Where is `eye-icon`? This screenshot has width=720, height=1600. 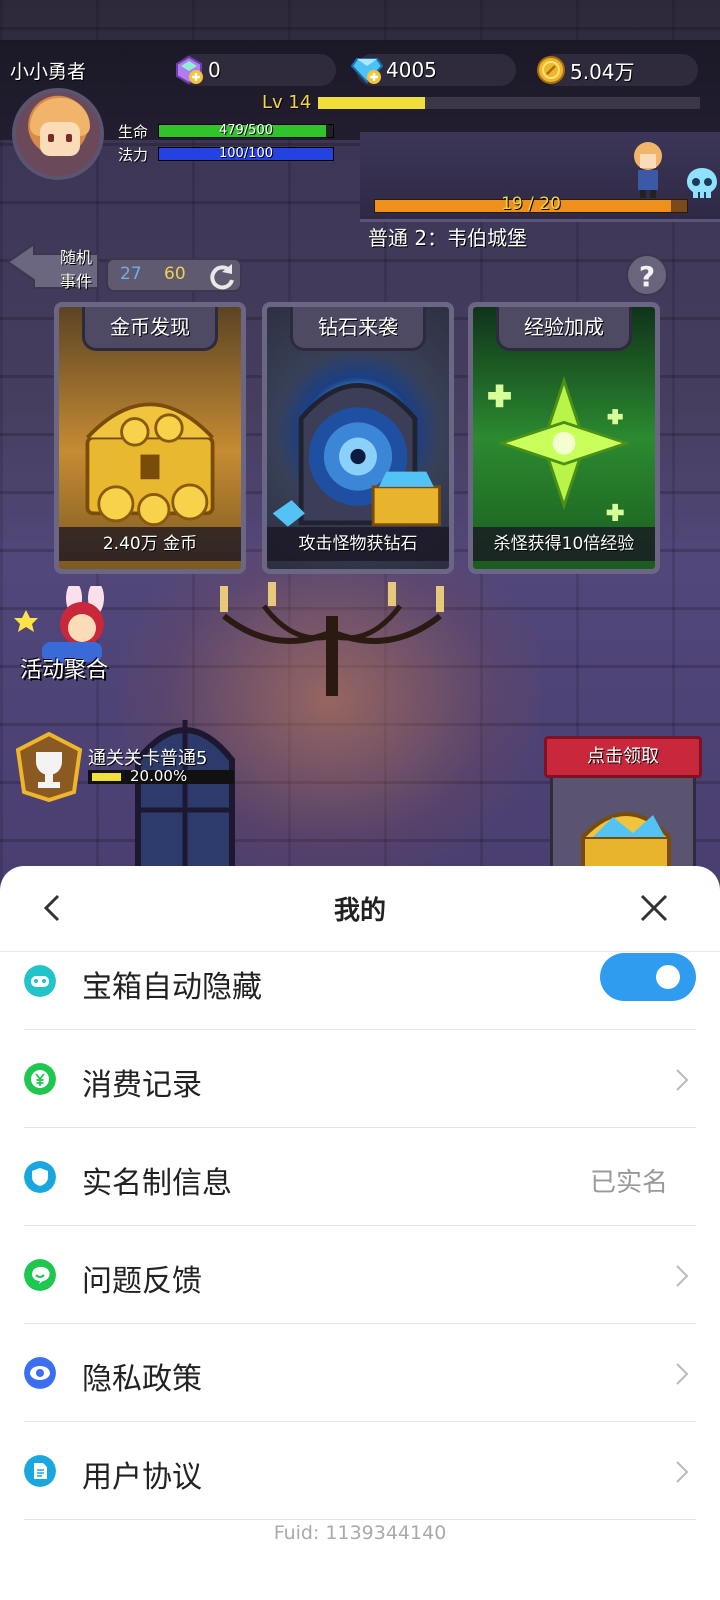 eye-icon is located at coordinates (40, 1373).